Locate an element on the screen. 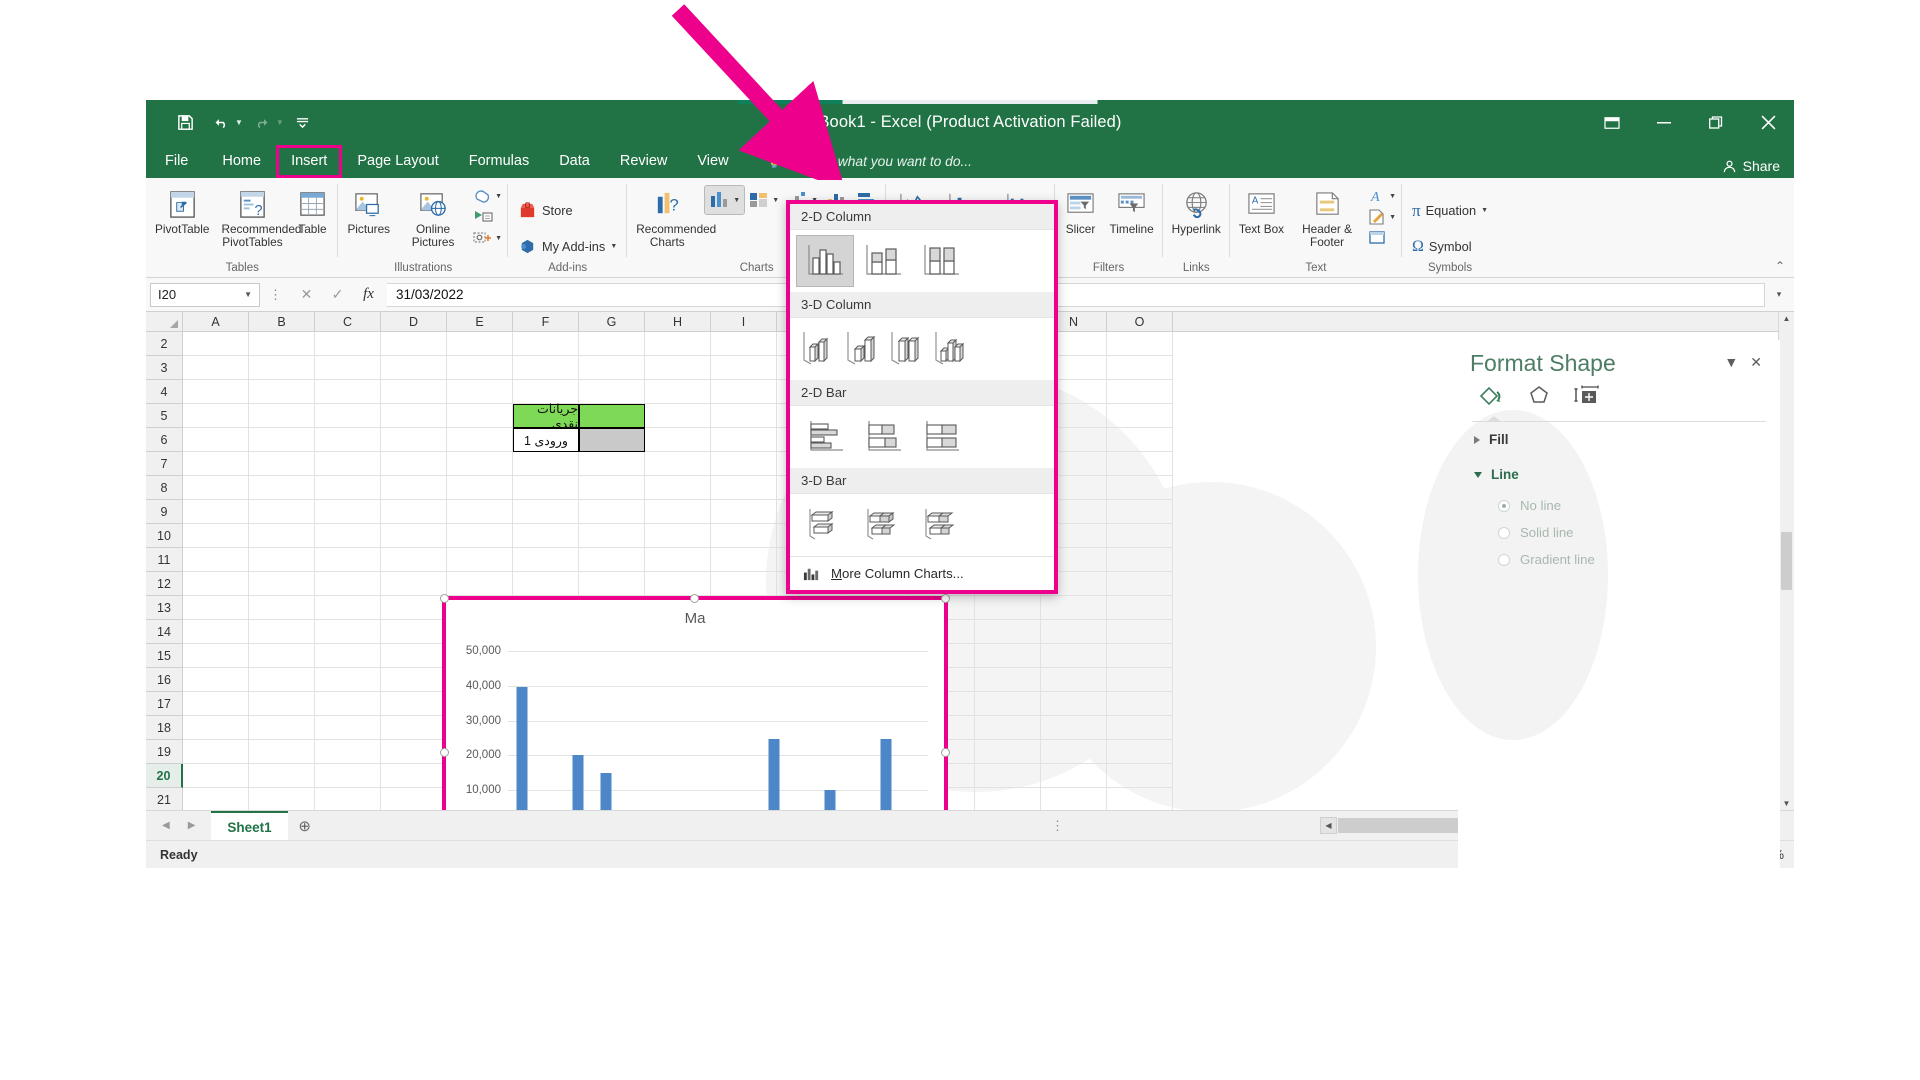 This screenshot has width=1920, height=1080. cell-O8 is located at coordinates (1140, 488).